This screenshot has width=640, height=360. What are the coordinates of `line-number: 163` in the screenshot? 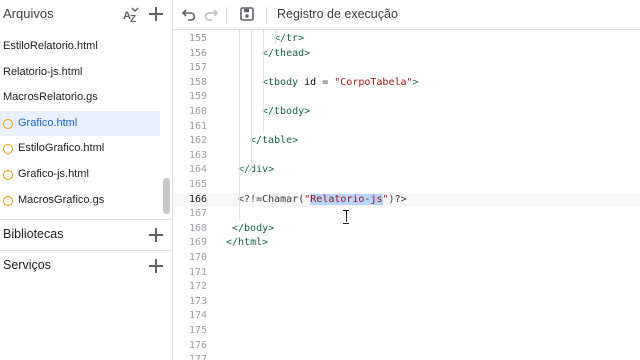 It's located at (197, 155).